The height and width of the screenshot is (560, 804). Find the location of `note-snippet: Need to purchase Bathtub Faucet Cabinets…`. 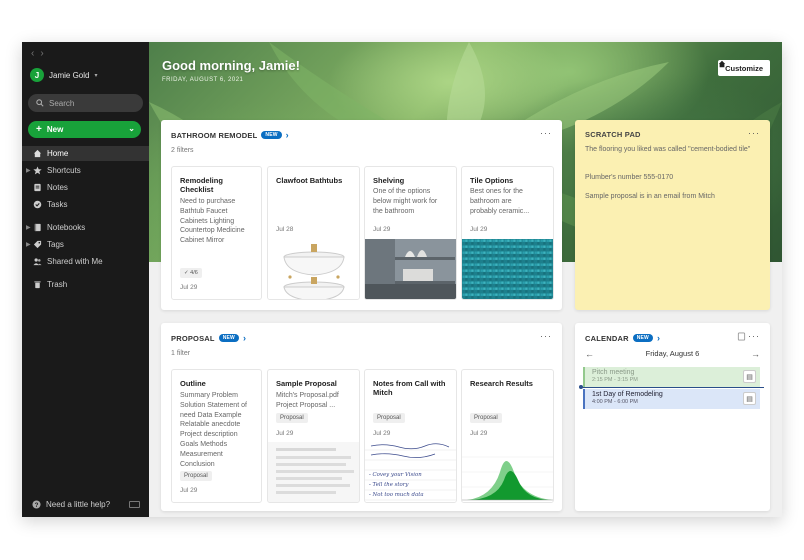

note-snippet: Need to purchase Bathtub Faucet Cabinets… is located at coordinates (217, 221).